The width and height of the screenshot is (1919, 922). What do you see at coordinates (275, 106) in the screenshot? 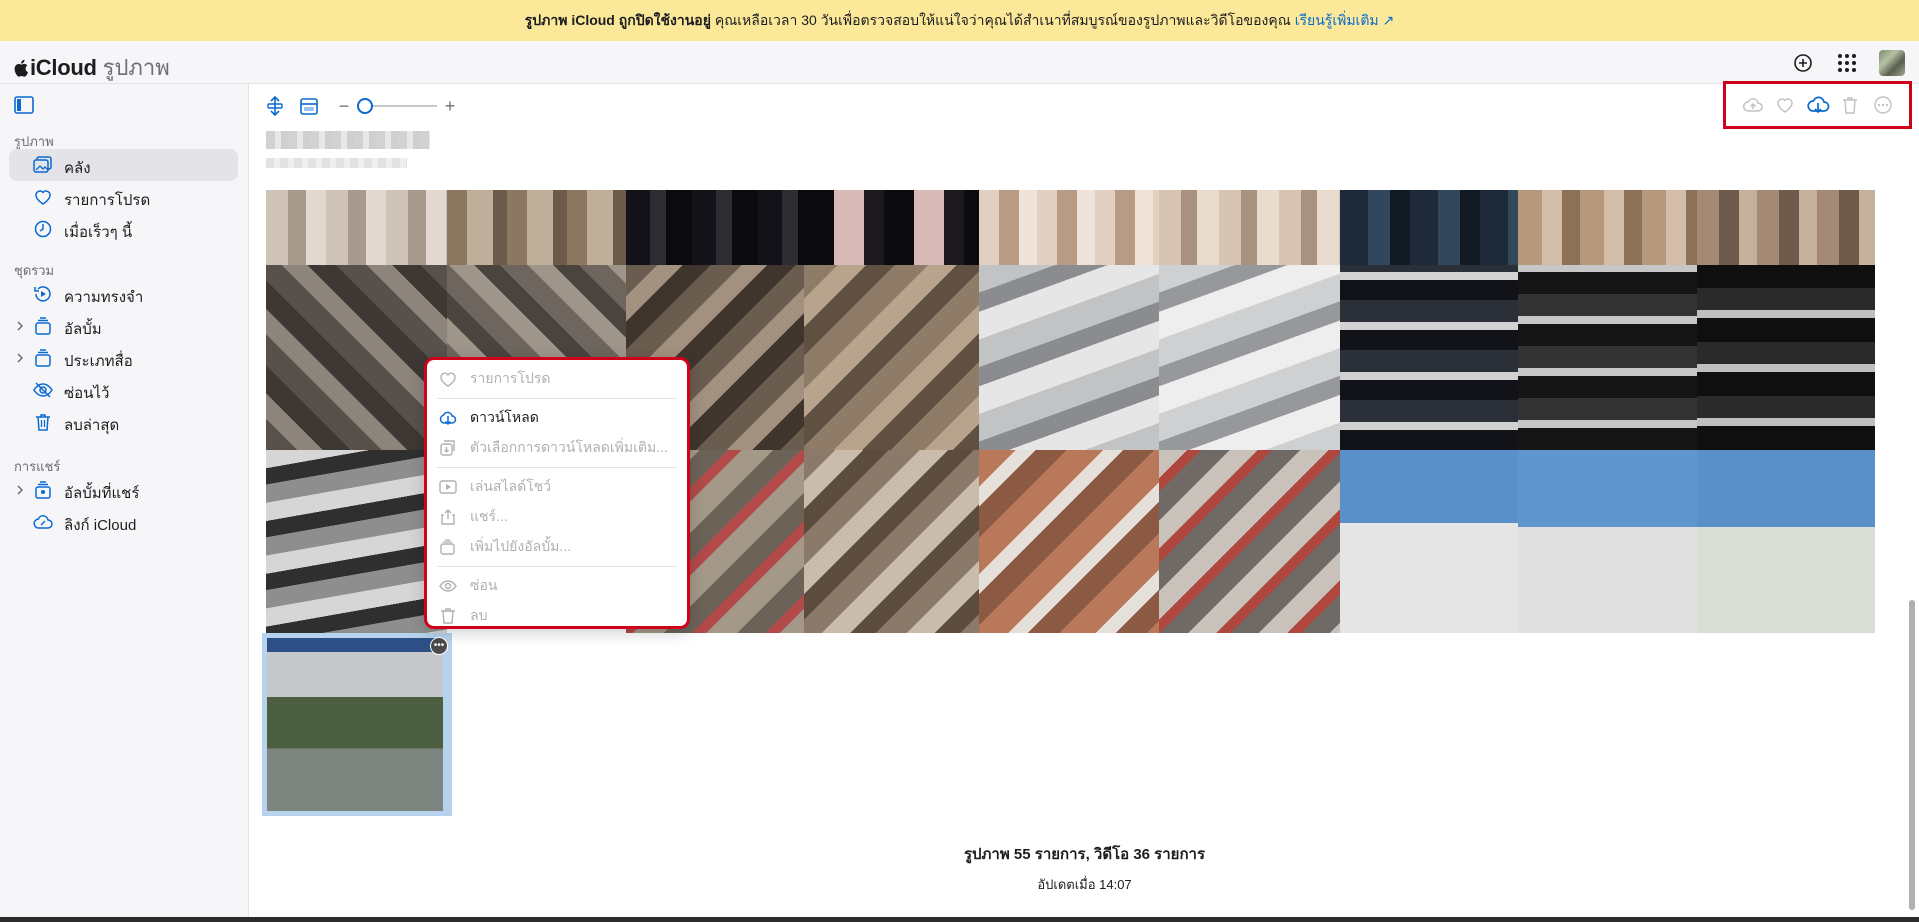
I see `aspect-toggle-icon` at bounding box center [275, 106].